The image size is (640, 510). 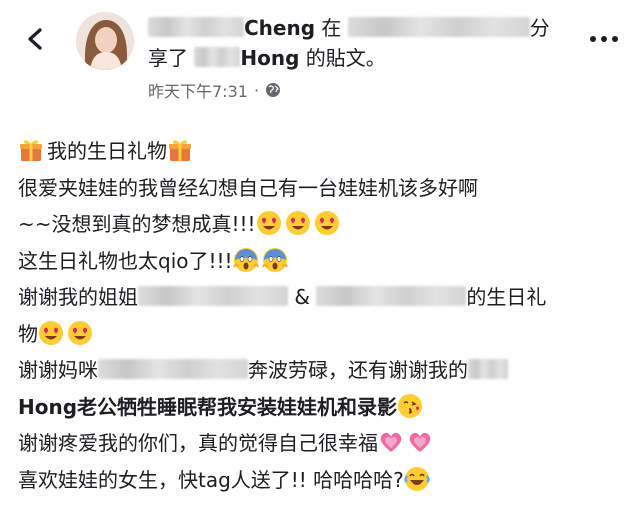 I want to click on redacted-group-name, so click(x=438, y=27).